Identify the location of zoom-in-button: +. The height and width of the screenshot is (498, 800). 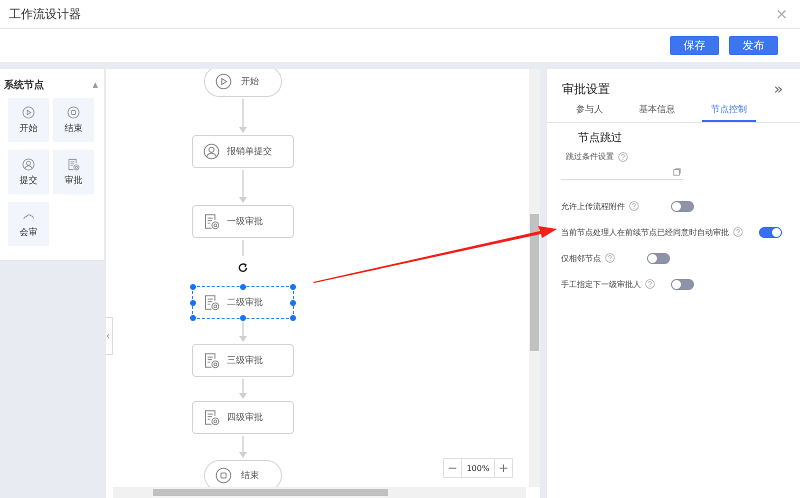
(503, 468).